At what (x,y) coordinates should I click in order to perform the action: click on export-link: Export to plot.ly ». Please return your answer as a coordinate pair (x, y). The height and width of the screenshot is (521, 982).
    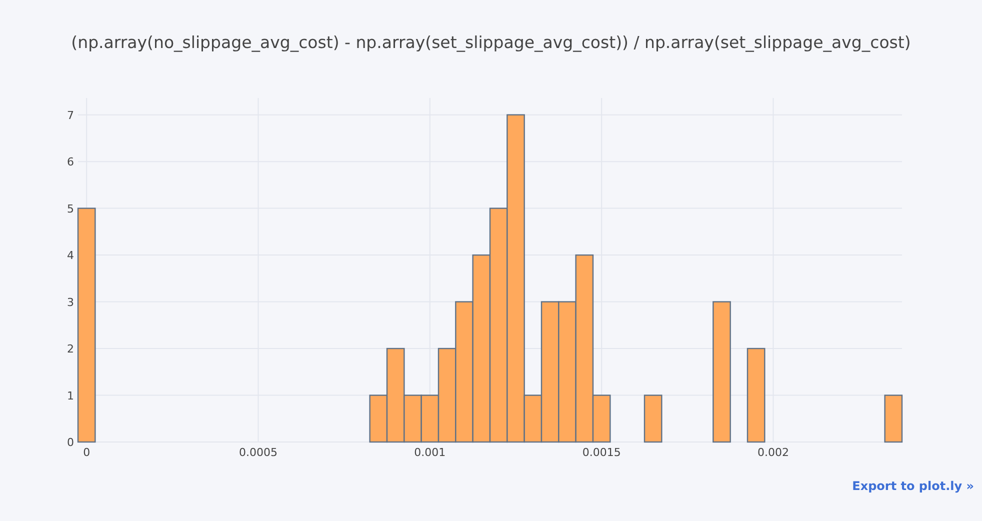
    Looking at the image, I should click on (913, 486).